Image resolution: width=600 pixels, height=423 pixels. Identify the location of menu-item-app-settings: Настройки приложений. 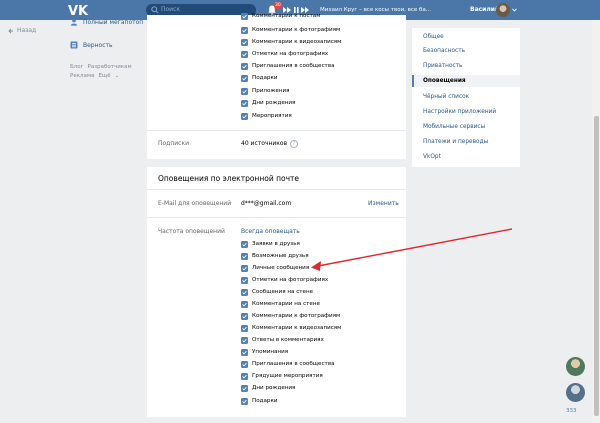
(466, 112).